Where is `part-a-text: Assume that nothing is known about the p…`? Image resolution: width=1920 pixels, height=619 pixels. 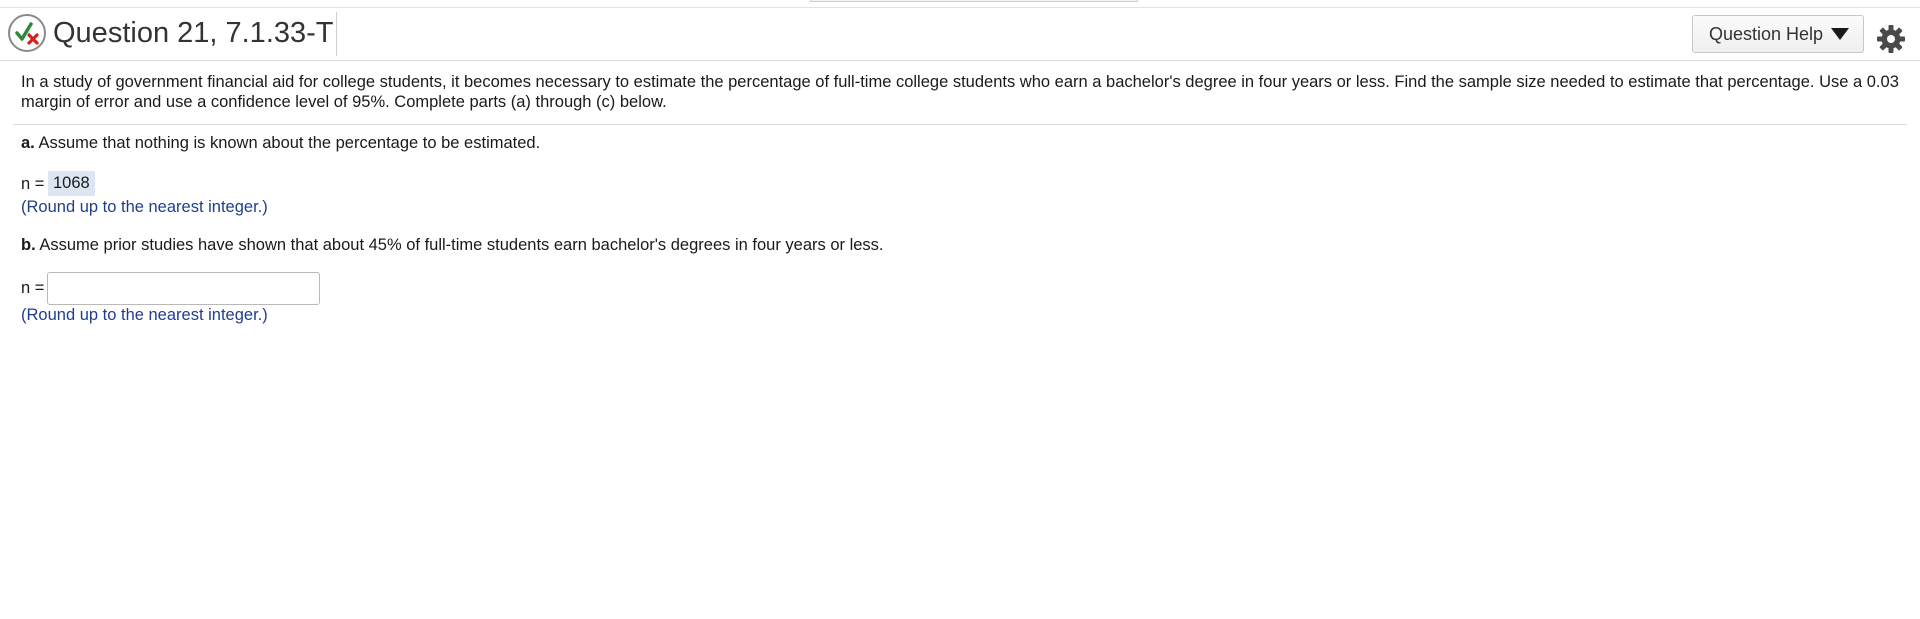
part-a-text: Assume that nothing is known about the p… is located at coordinates (287, 143).